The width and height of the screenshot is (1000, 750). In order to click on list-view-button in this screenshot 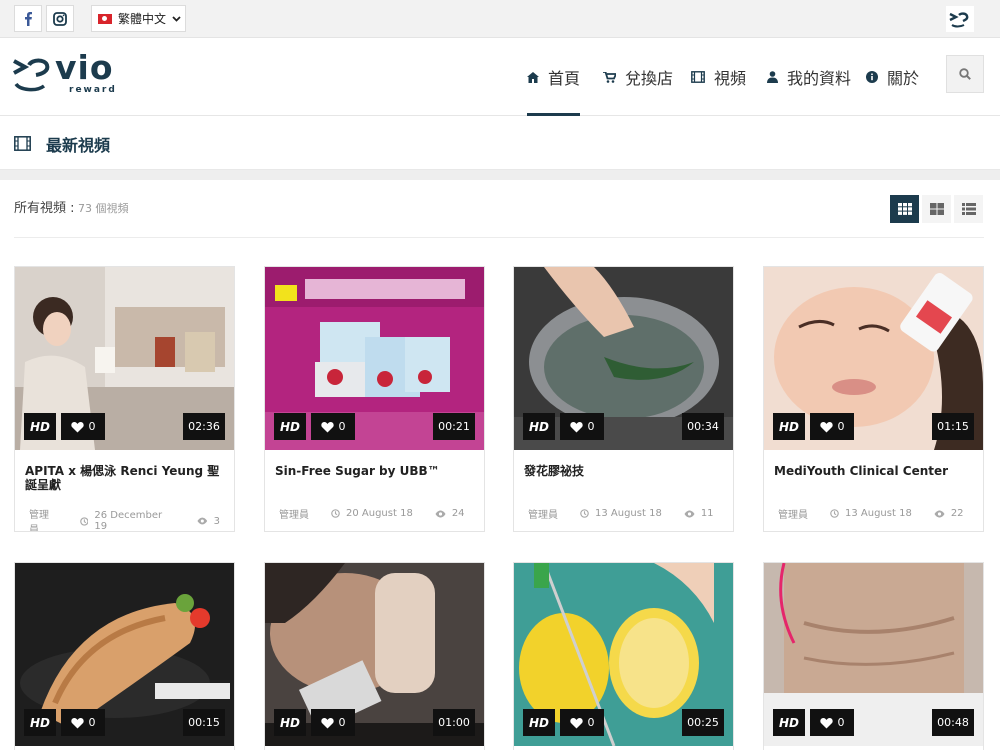, I will do `click(968, 209)`.